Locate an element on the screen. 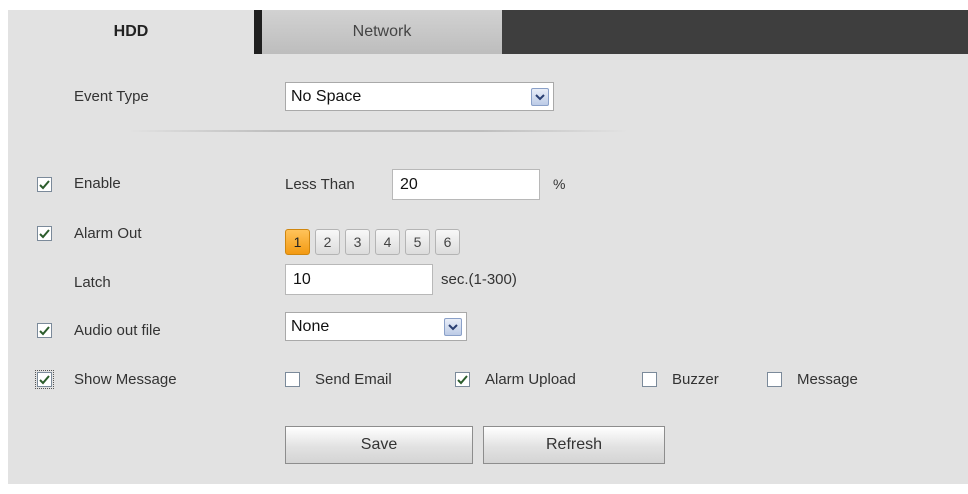  buzzer-checkbox is located at coordinates (649, 379).